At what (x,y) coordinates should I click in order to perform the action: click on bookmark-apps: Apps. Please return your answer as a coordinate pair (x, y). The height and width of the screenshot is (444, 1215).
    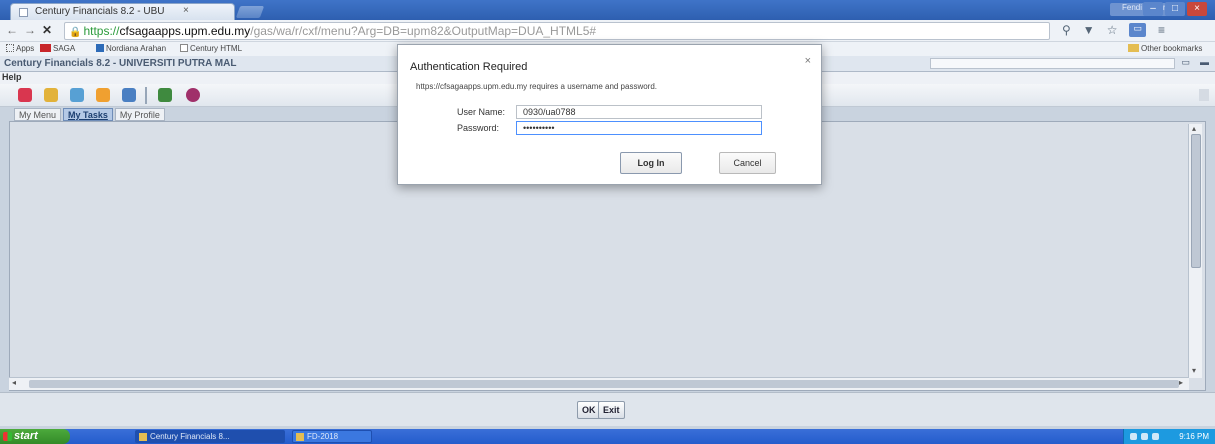
    Looking at the image, I should click on (20, 48).